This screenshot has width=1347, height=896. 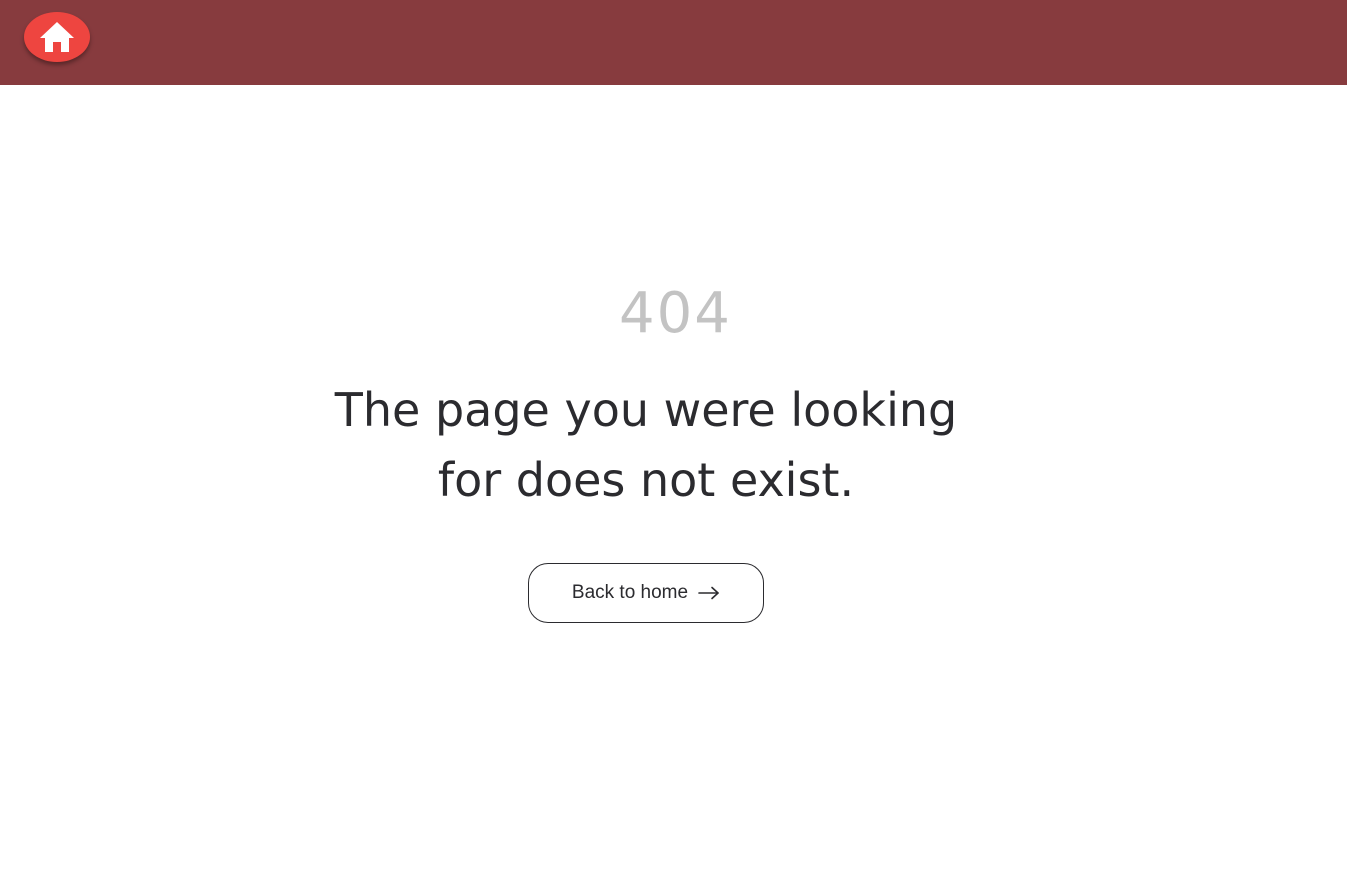 What do you see at coordinates (630, 592) in the screenshot?
I see `back-to-home-label: Back to home` at bounding box center [630, 592].